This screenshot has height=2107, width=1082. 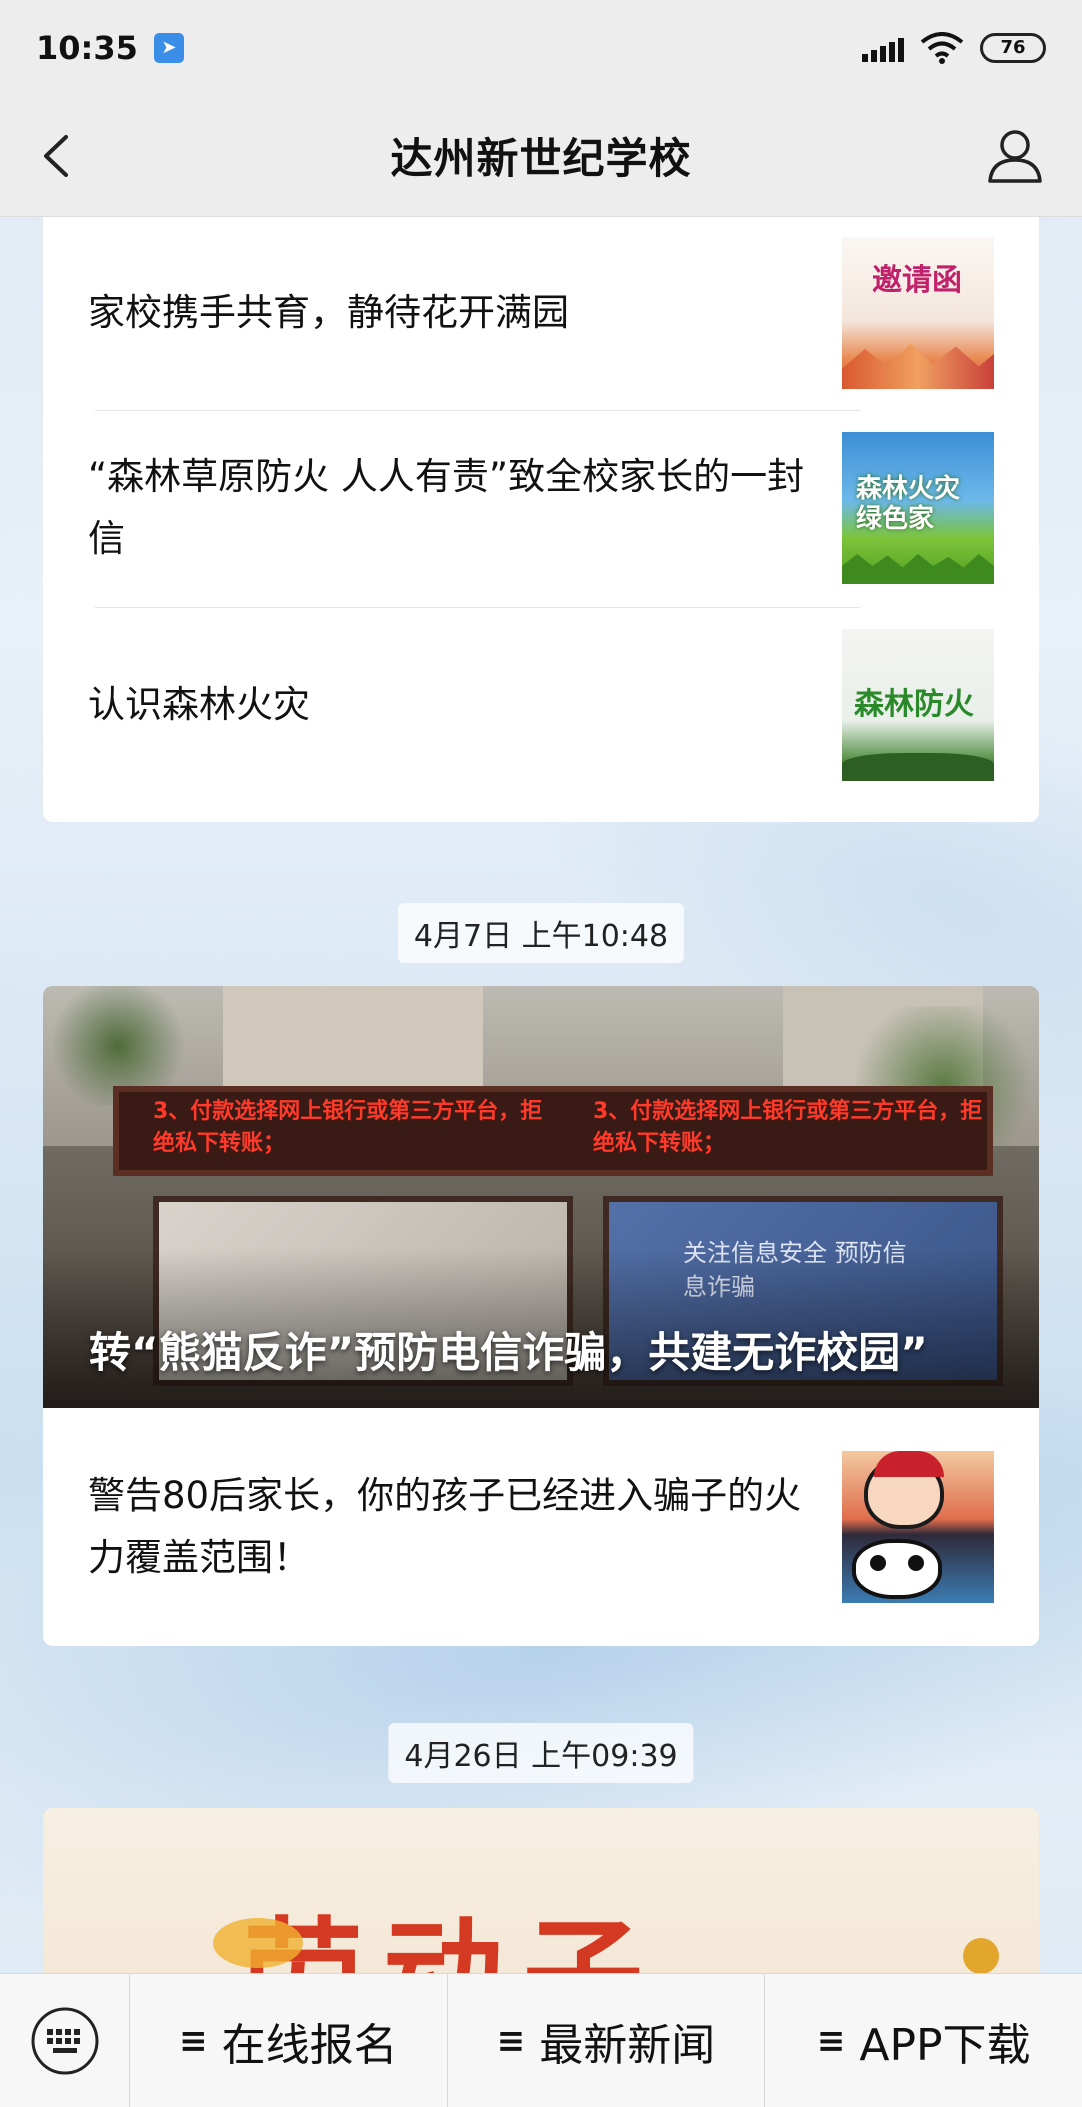 What do you see at coordinates (59, 156) in the screenshot?
I see `chevron-left-icon` at bounding box center [59, 156].